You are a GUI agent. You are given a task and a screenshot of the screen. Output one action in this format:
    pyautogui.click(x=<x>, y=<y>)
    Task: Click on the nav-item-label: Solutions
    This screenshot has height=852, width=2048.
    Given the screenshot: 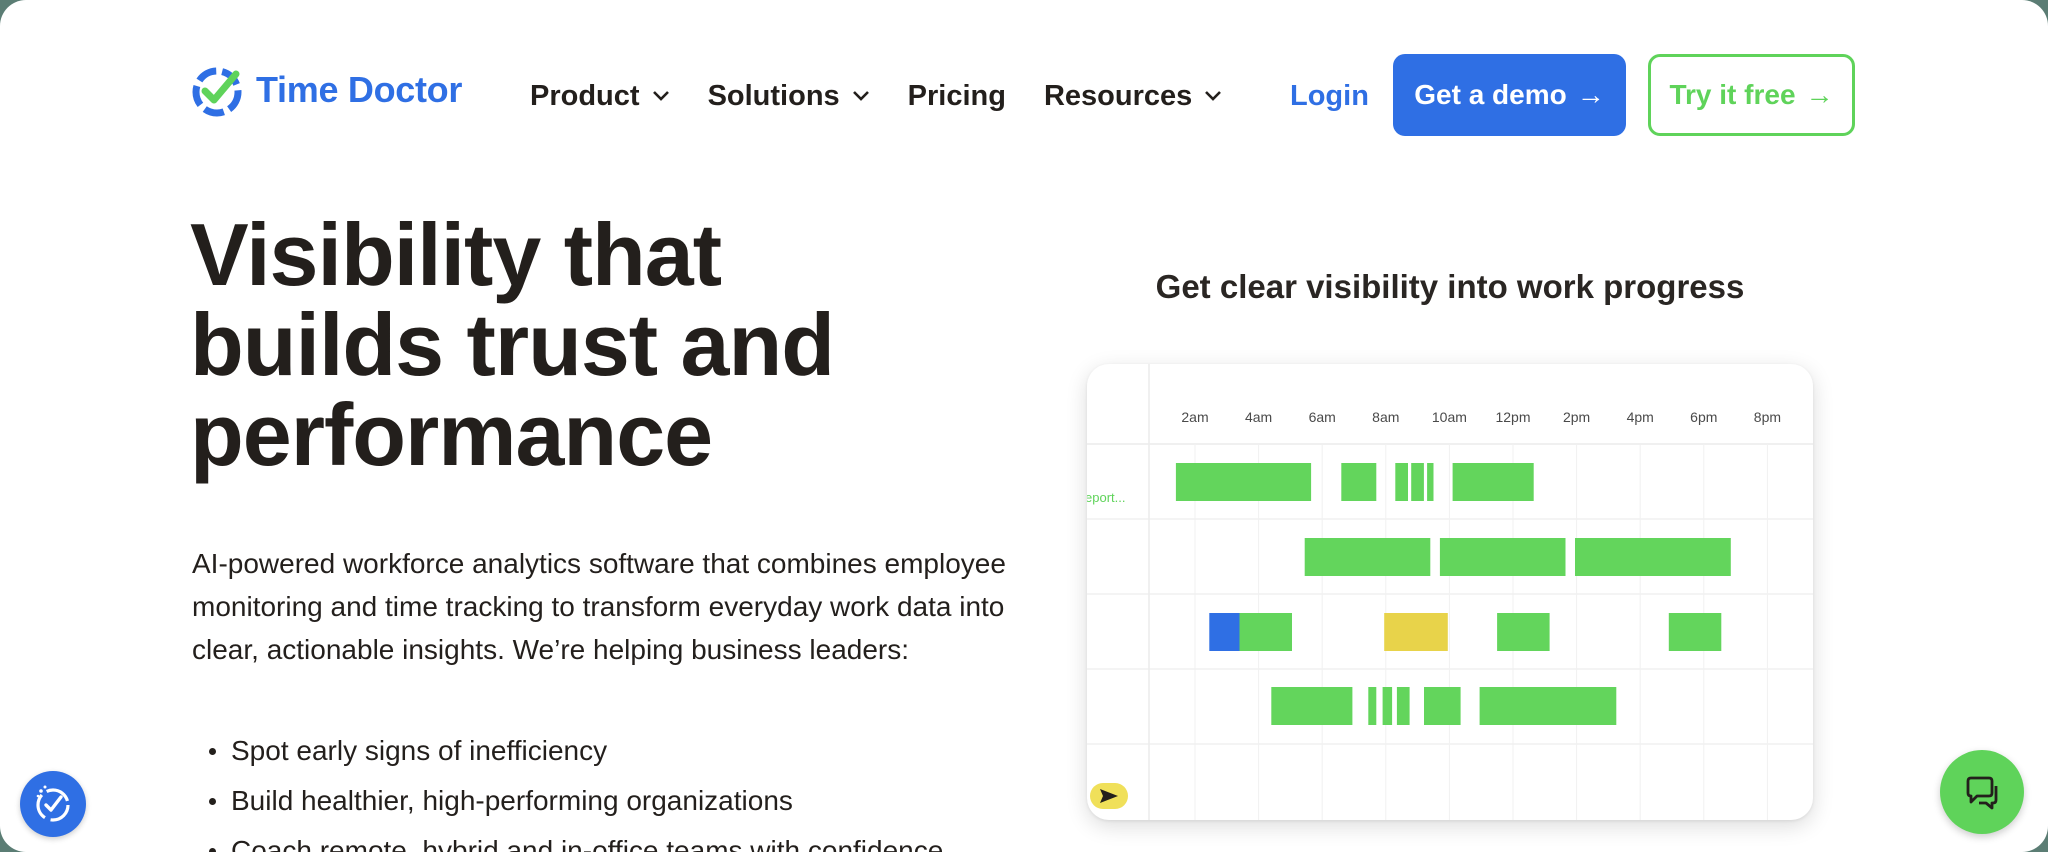 What is the action you would take?
    pyautogui.click(x=773, y=95)
    